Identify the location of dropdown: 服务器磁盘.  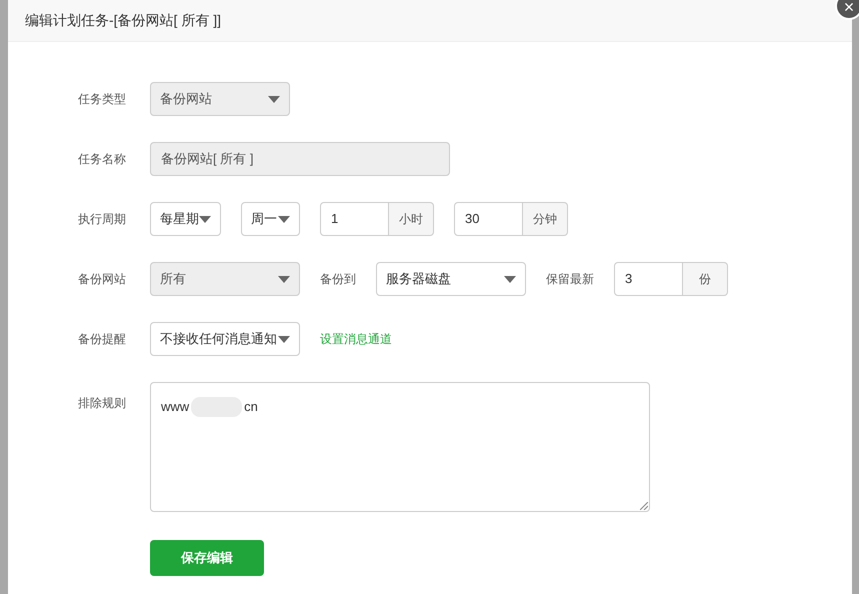
(451, 279).